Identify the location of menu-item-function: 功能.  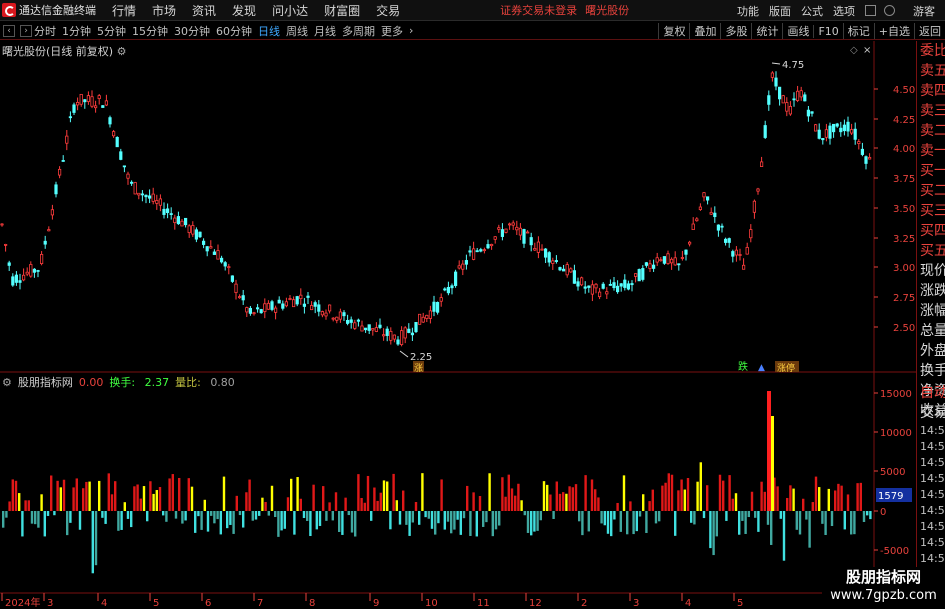
(748, 11).